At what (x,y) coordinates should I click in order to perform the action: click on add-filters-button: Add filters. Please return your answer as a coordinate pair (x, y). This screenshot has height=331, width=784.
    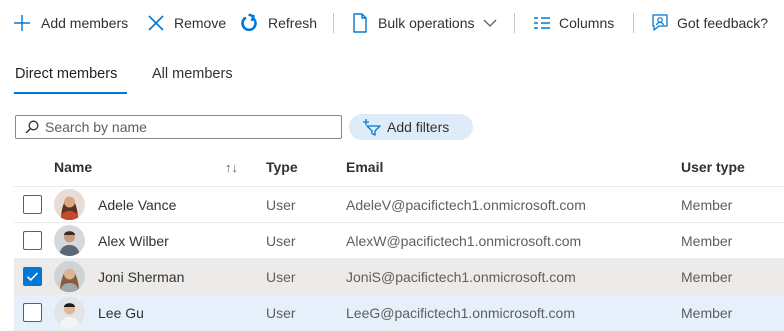
    Looking at the image, I should click on (411, 127).